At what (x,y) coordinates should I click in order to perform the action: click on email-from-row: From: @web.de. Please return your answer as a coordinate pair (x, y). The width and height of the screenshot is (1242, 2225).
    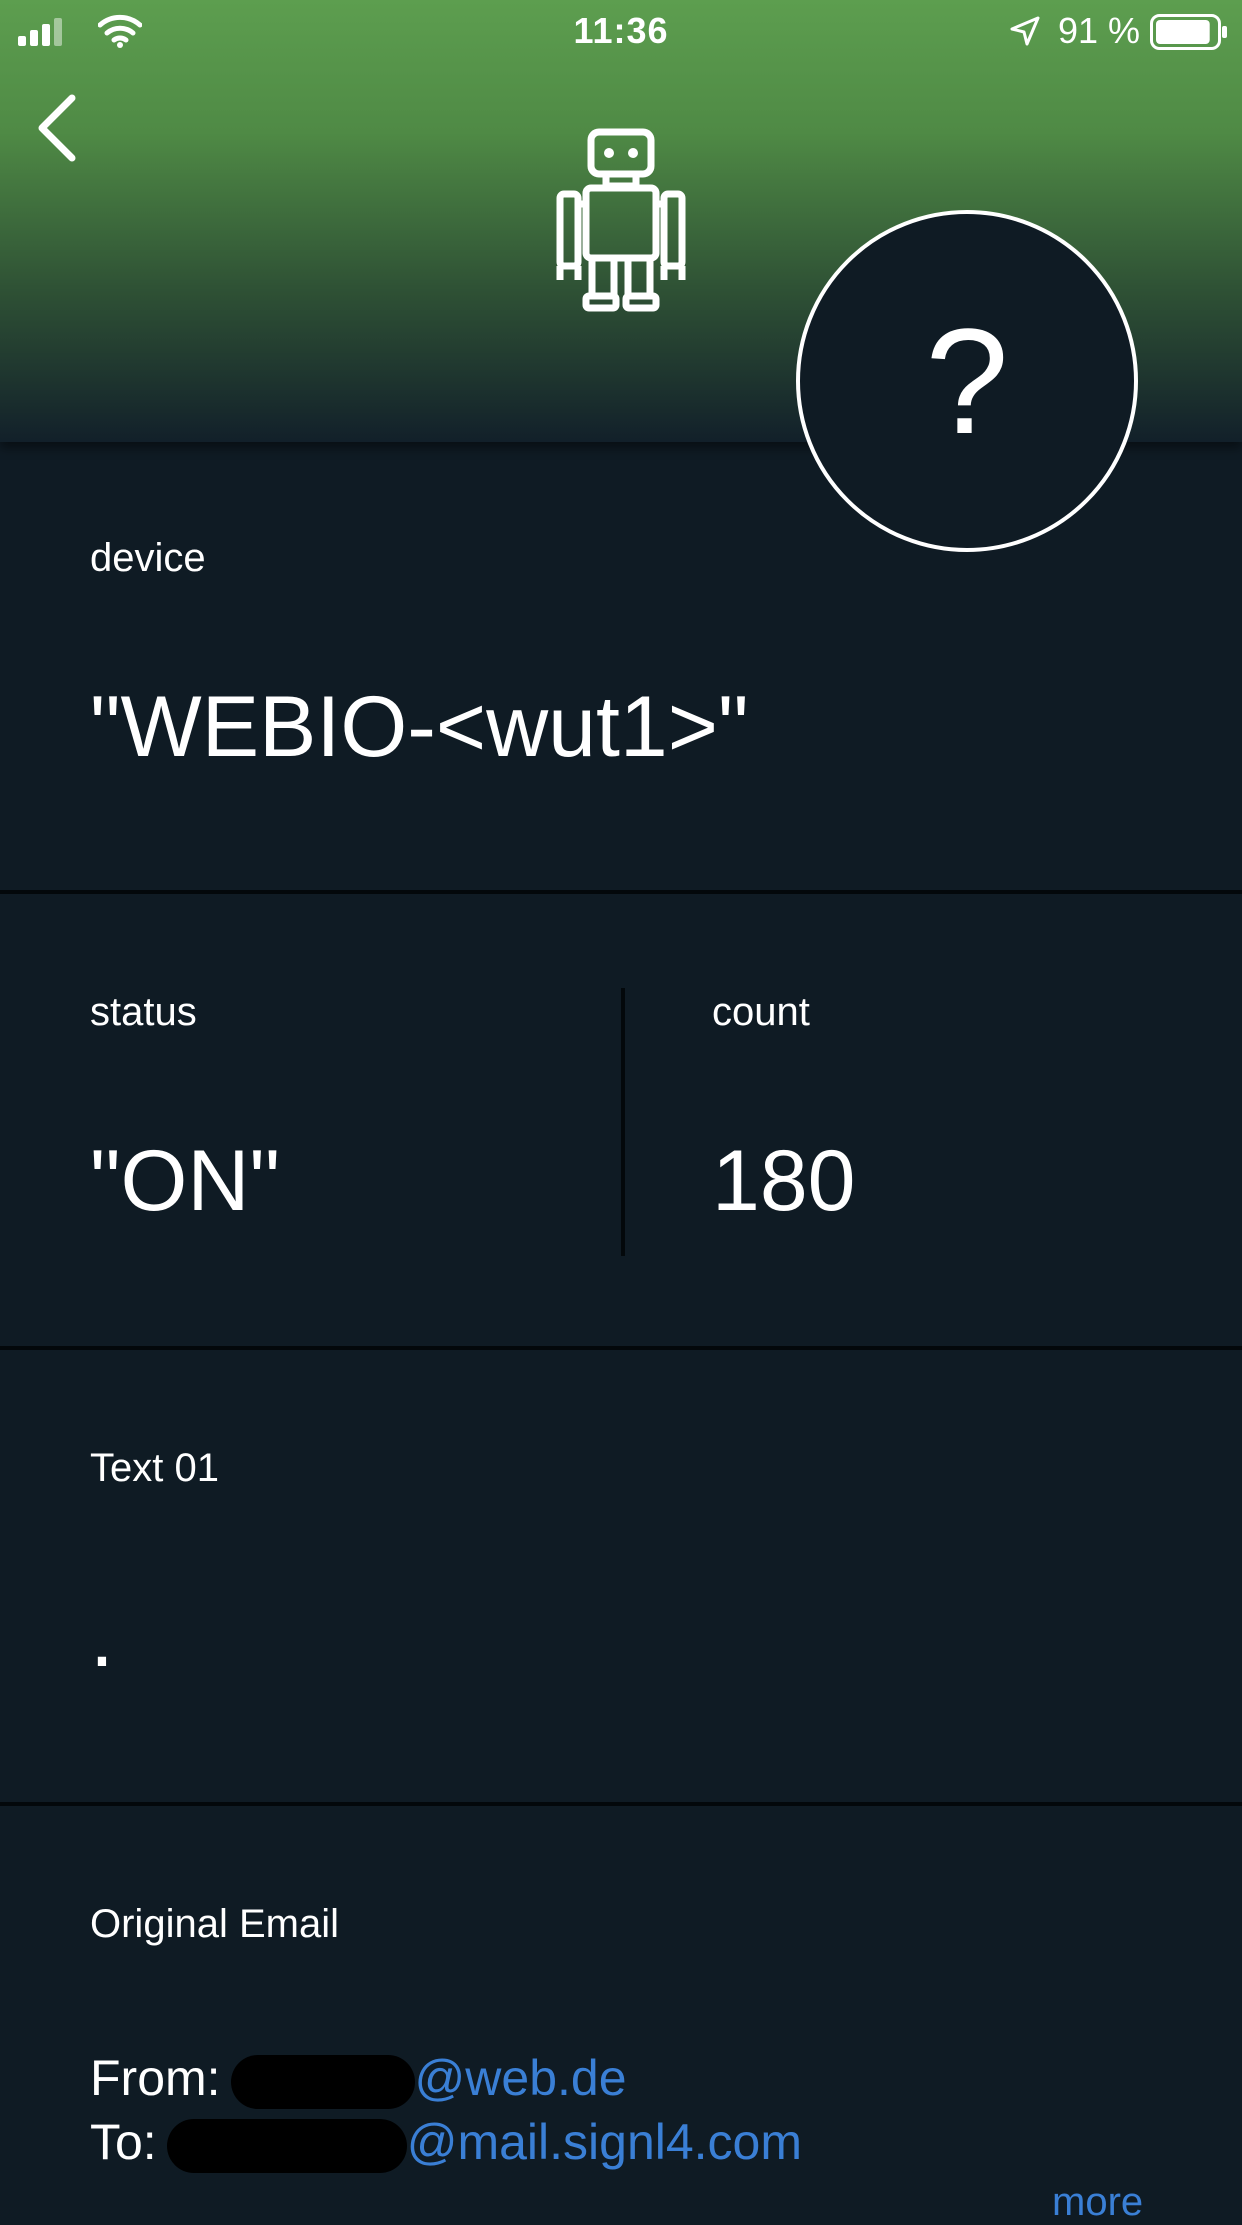
    Looking at the image, I should click on (446, 2078).